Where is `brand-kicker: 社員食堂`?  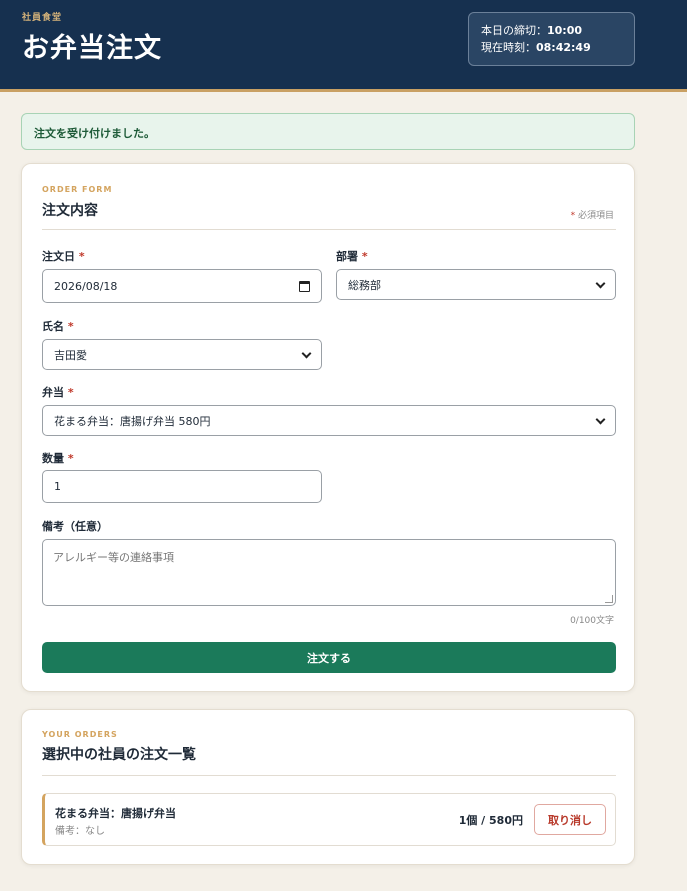 brand-kicker: 社員食堂 is located at coordinates (42, 18).